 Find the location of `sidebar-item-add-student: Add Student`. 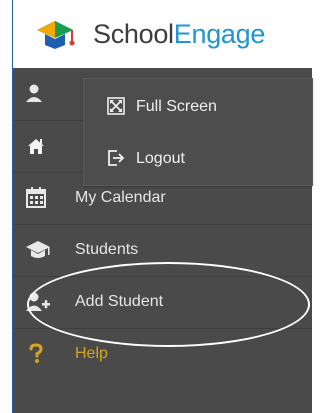

sidebar-item-add-student: Add Student is located at coordinates (162, 302).